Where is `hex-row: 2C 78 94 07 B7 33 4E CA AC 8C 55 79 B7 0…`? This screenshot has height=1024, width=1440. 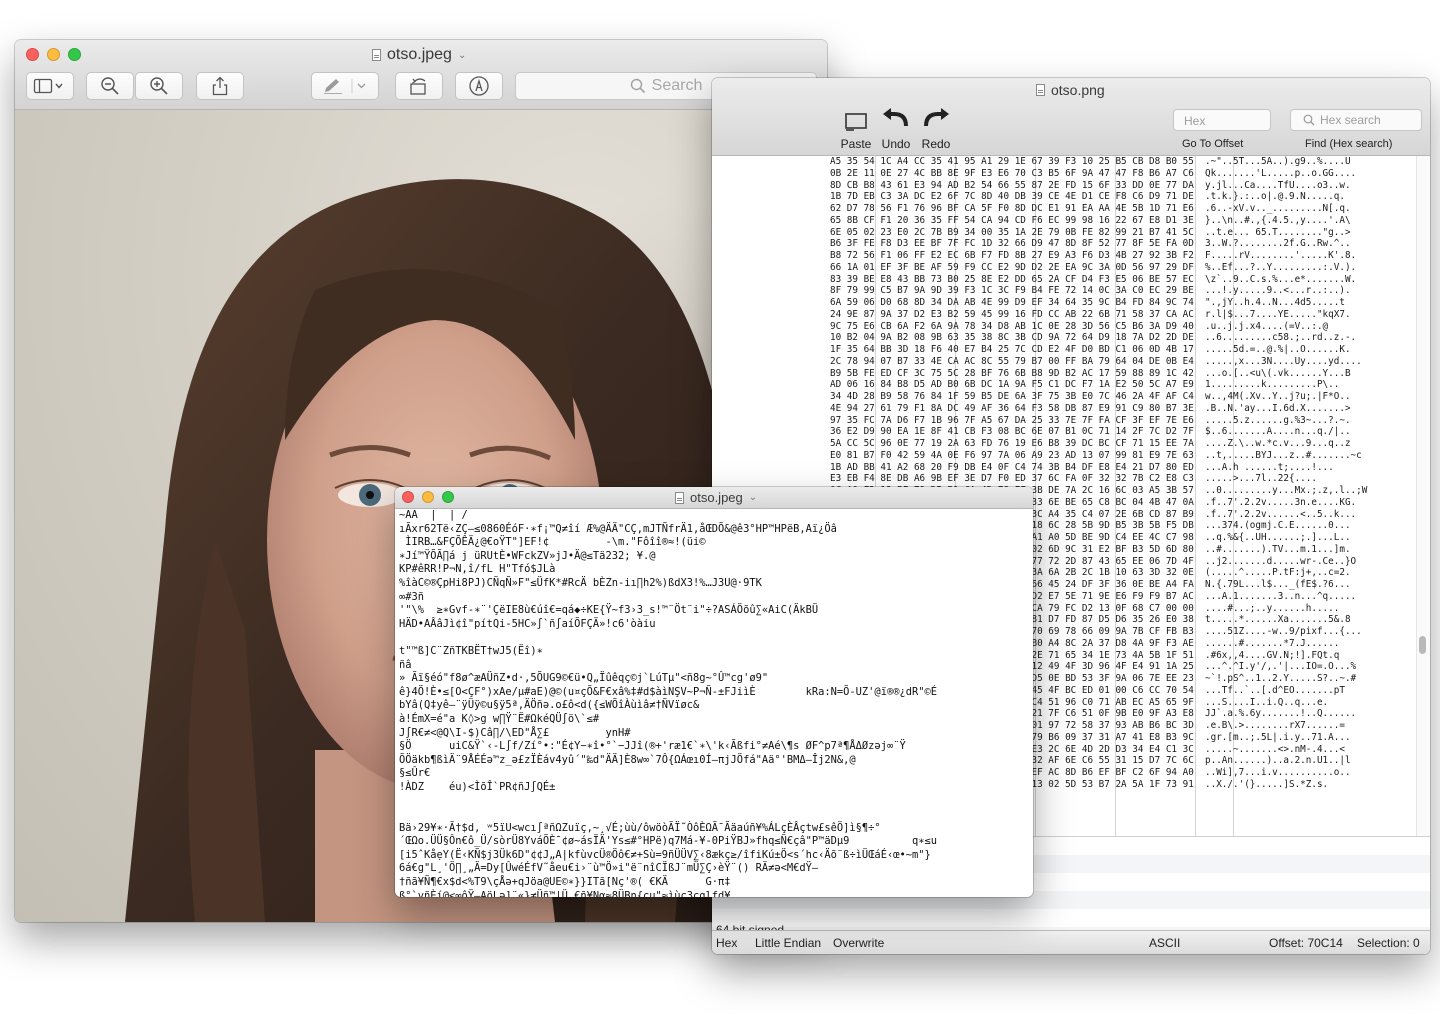
hex-row: 2C 78 94 07 B7 33 4E CA AC 8C 55 79 B7 0… is located at coordinates (1098, 362).